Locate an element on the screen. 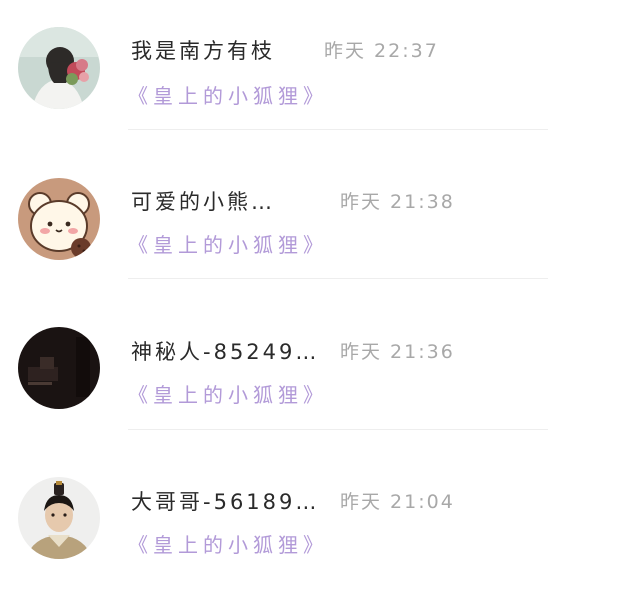  girl-with-flowers-icon is located at coordinates (59, 68).